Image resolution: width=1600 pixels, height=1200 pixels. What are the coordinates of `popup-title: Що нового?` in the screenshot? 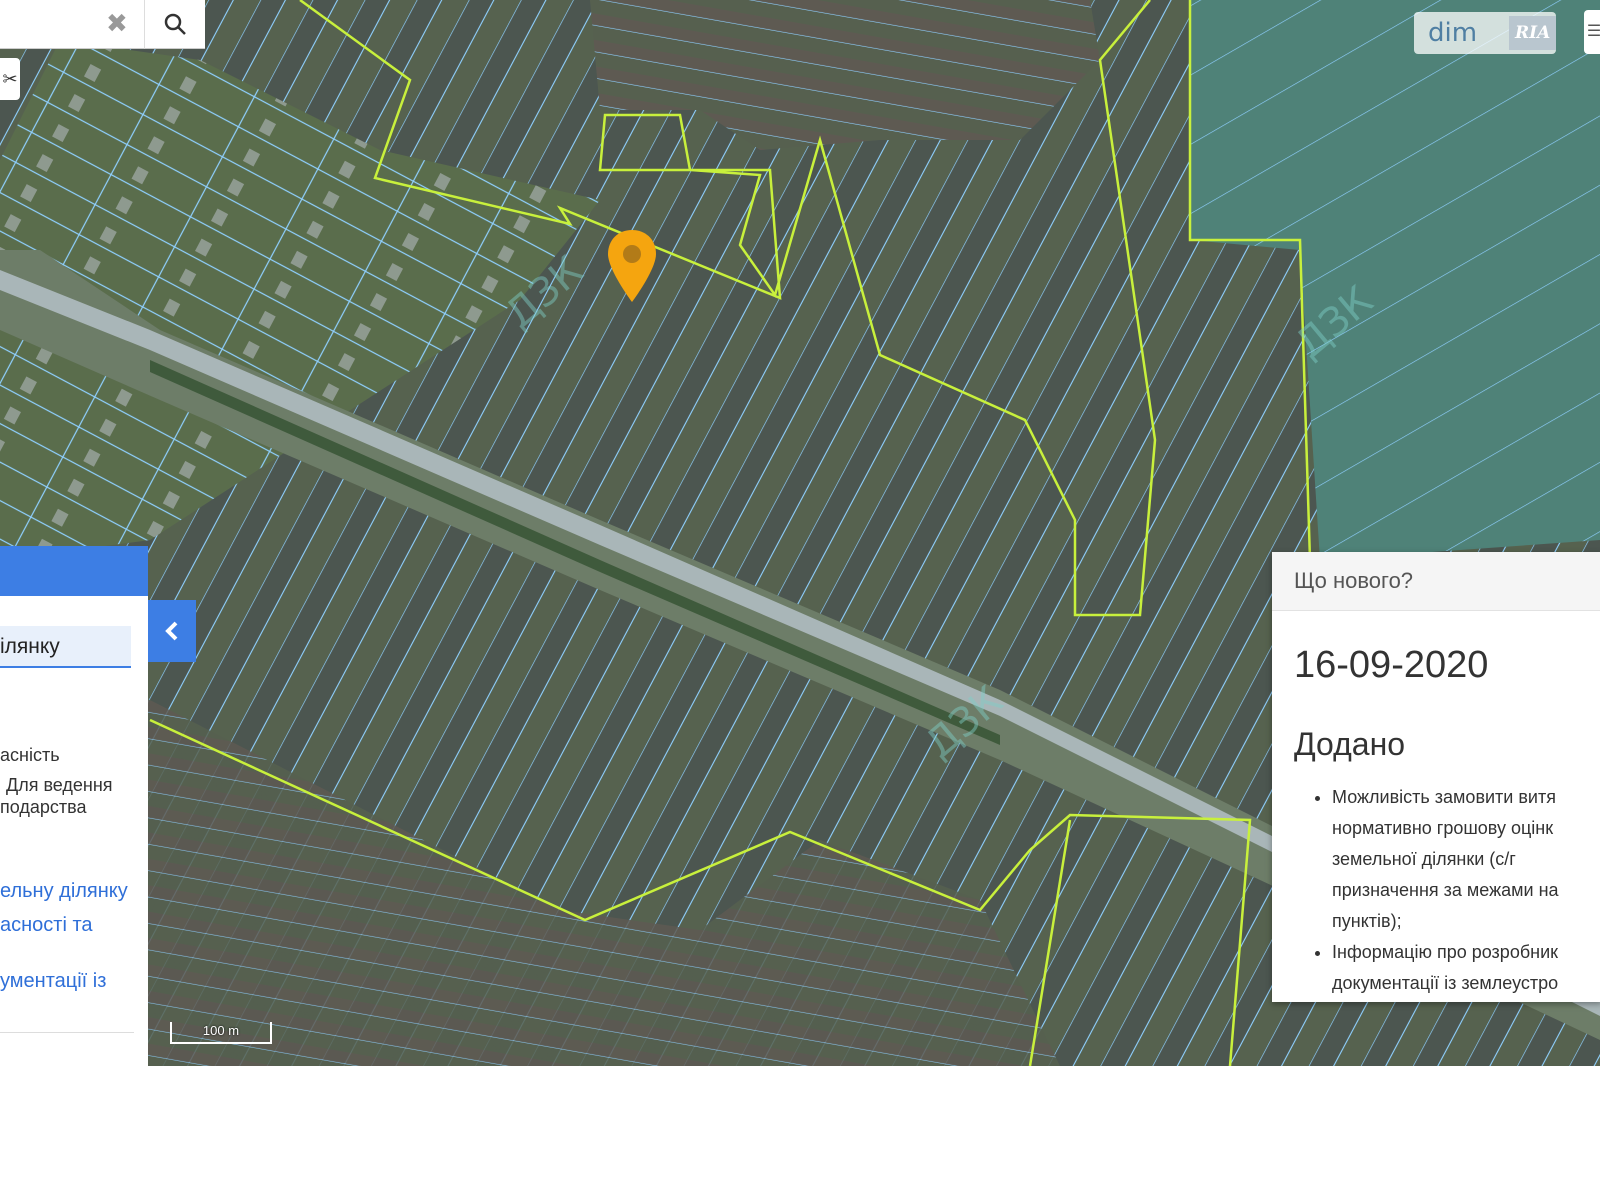 It's located at (1436, 581).